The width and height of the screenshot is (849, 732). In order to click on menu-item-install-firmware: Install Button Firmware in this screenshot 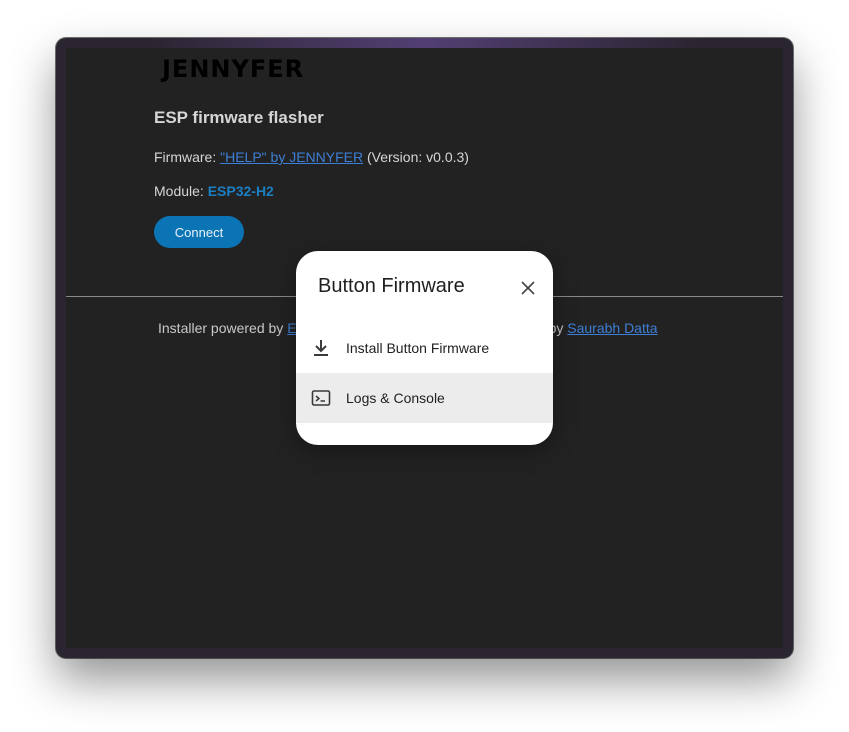, I will do `click(424, 348)`.